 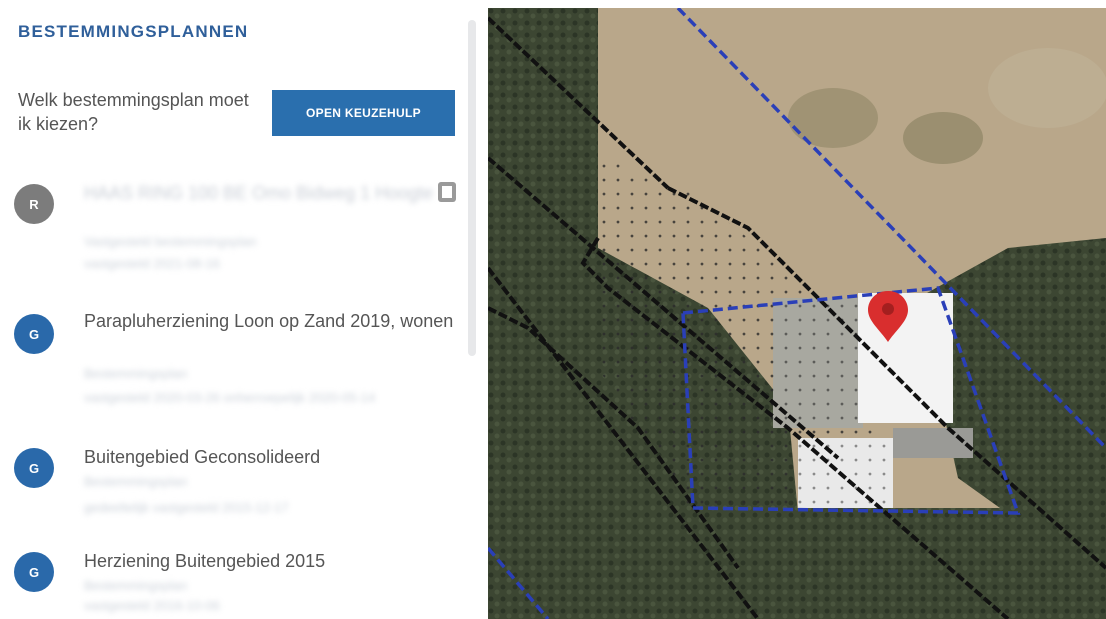 What do you see at coordinates (133, 31) in the screenshot?
I see `panel-title: BESTEMMINGSPLANNEN` at bounding box center [133, 31].